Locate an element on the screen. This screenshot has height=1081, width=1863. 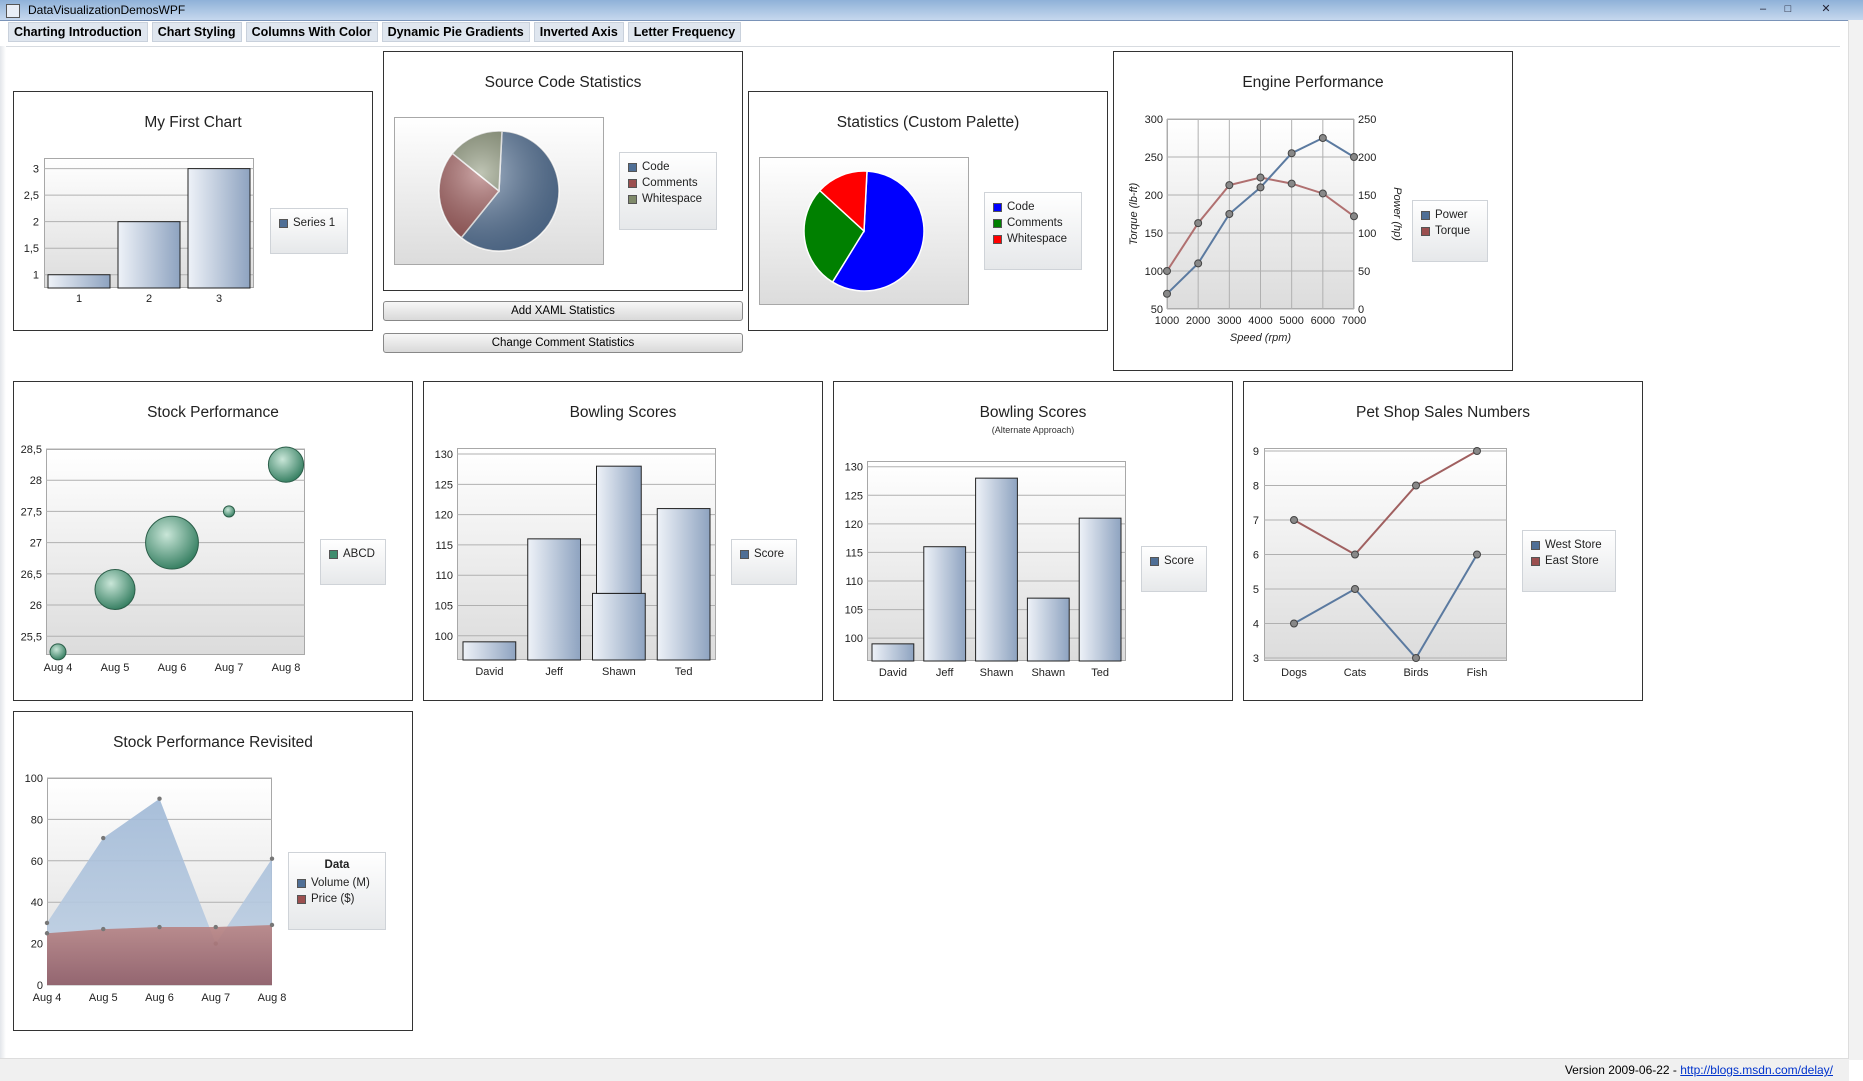
y-tick-label: 60 is located at coordinates (37, 862).